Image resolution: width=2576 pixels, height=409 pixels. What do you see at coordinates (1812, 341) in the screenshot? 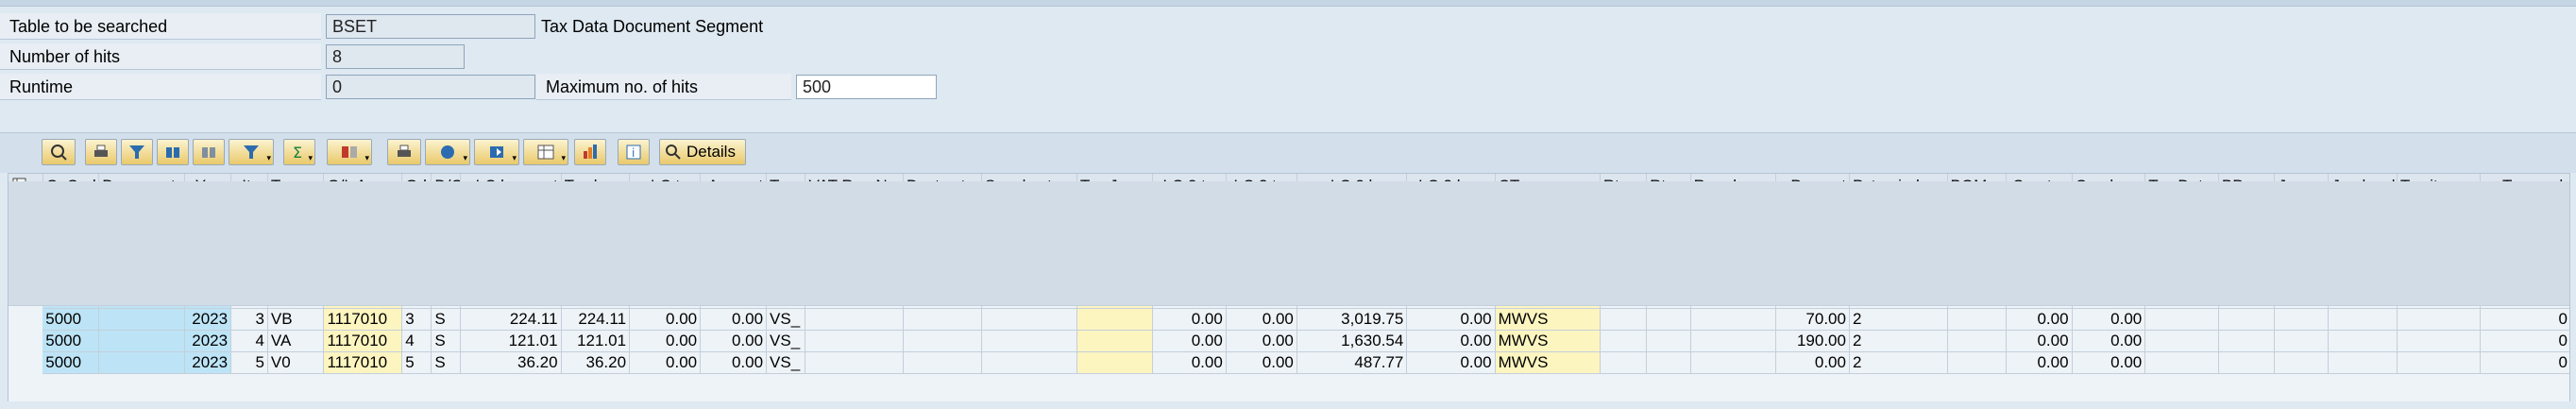
I see `table-cell: 190.00` at bounding box center [1812, 341].